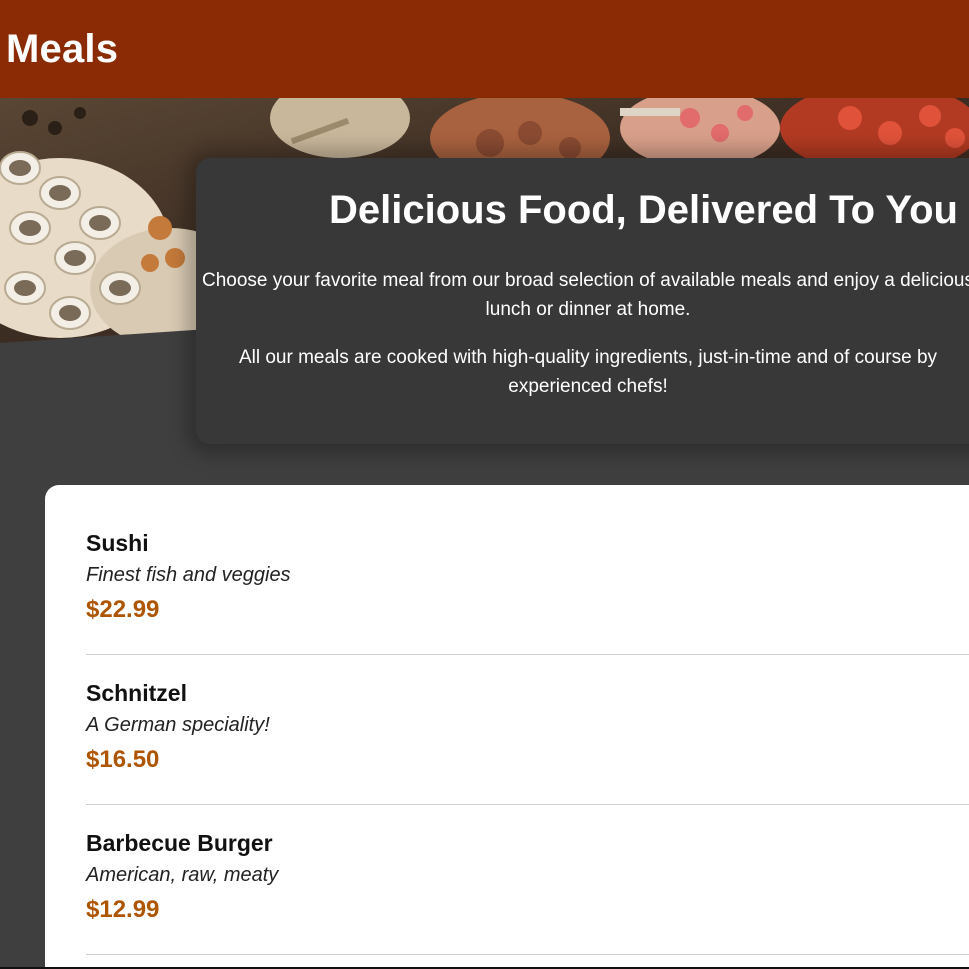 Image resolution: width=969 pixels, height=969 pixels. What do you see at coordinates (484, 49) in the screenshot?
I see `app-header: Meals` at bounding box center [484, 49].